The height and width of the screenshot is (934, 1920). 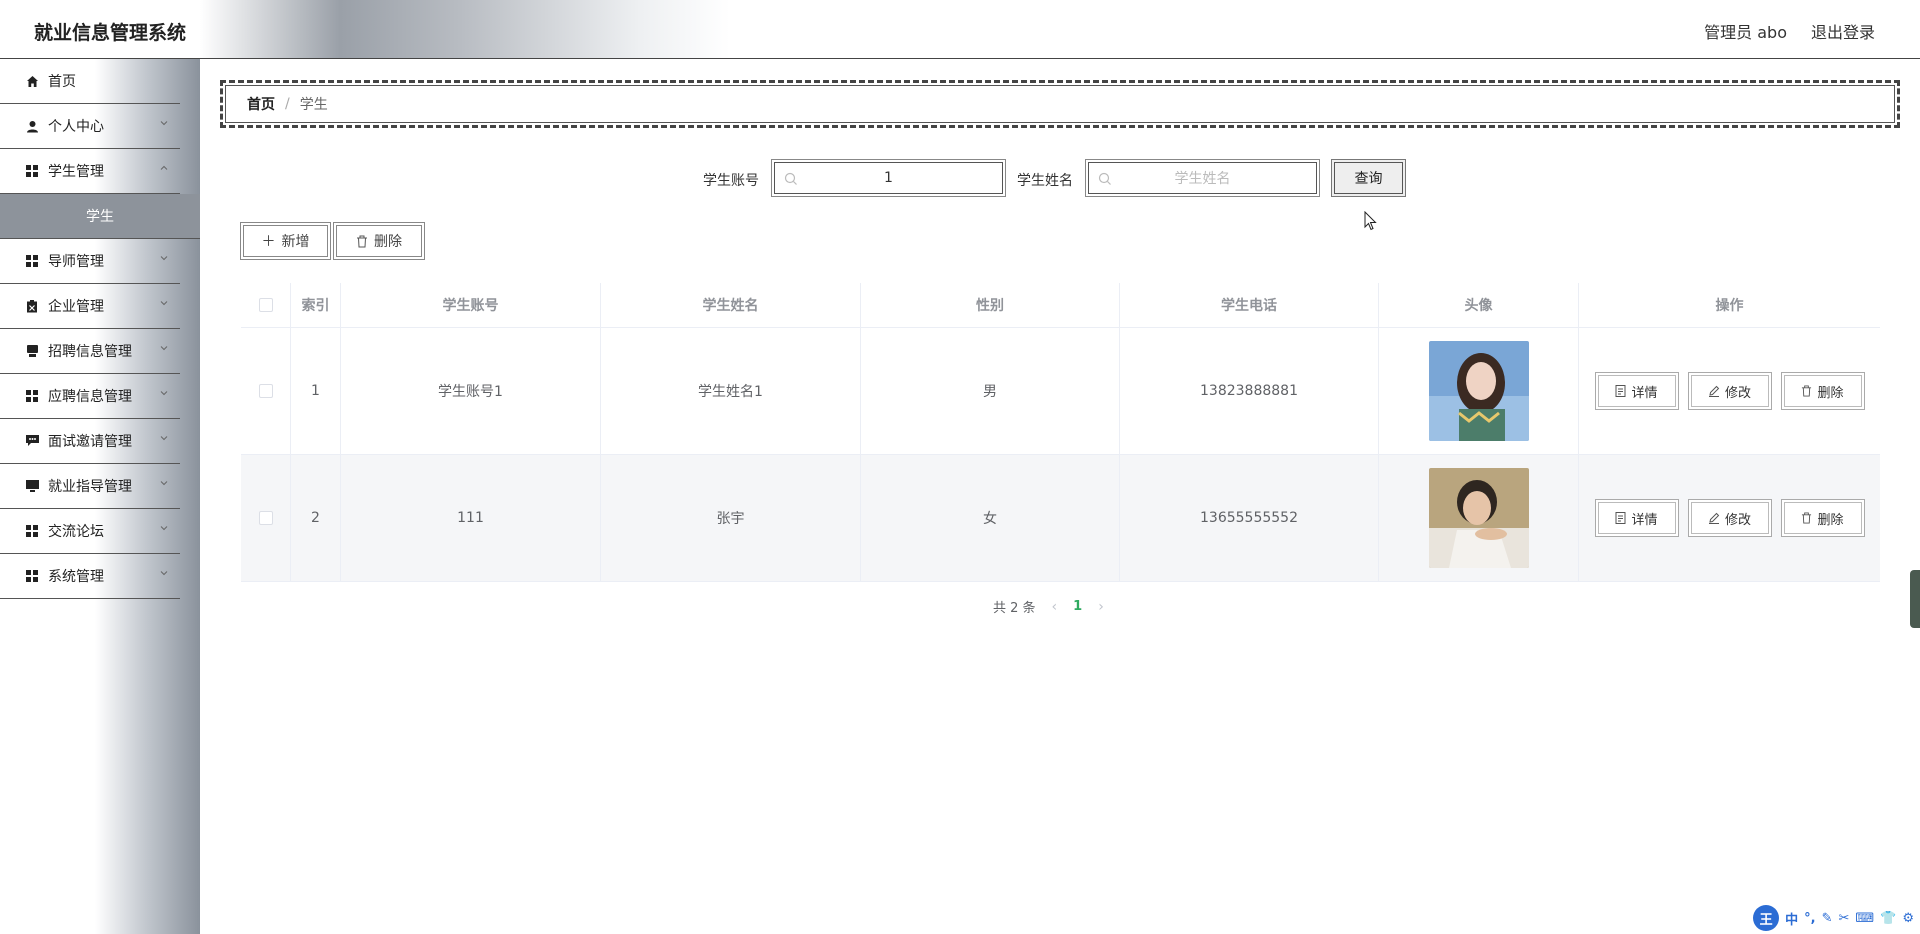 What do you see at coordinates (1791, 918) in the screenshot?
I see `ime-mode-toggle: 中` at bounding box center [1791, 918].